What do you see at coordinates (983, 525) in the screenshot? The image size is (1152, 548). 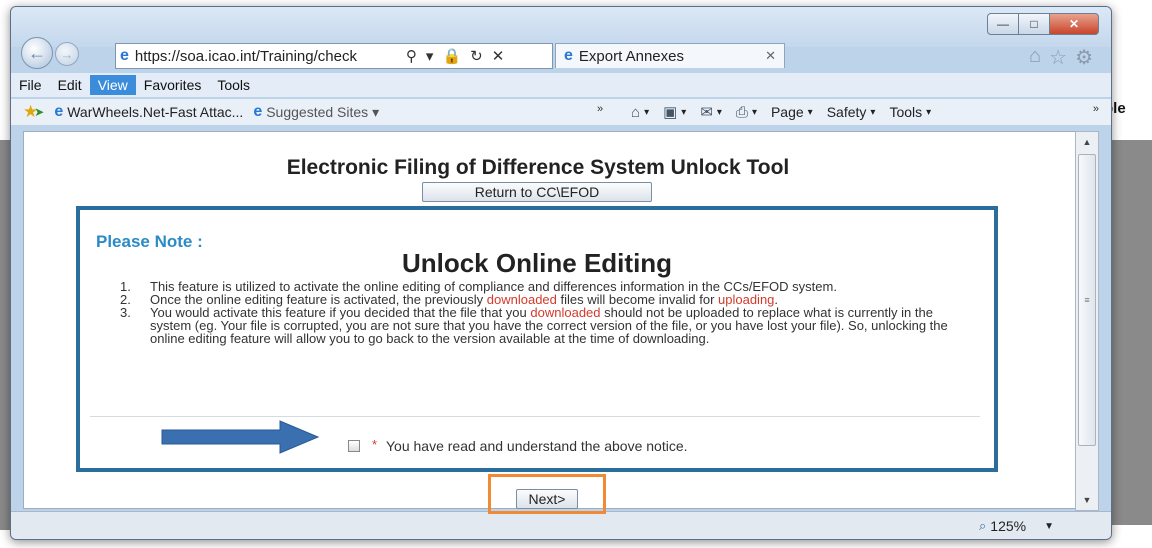 I see `zoom-icon: ⌕` at bounding box center [983, 525].